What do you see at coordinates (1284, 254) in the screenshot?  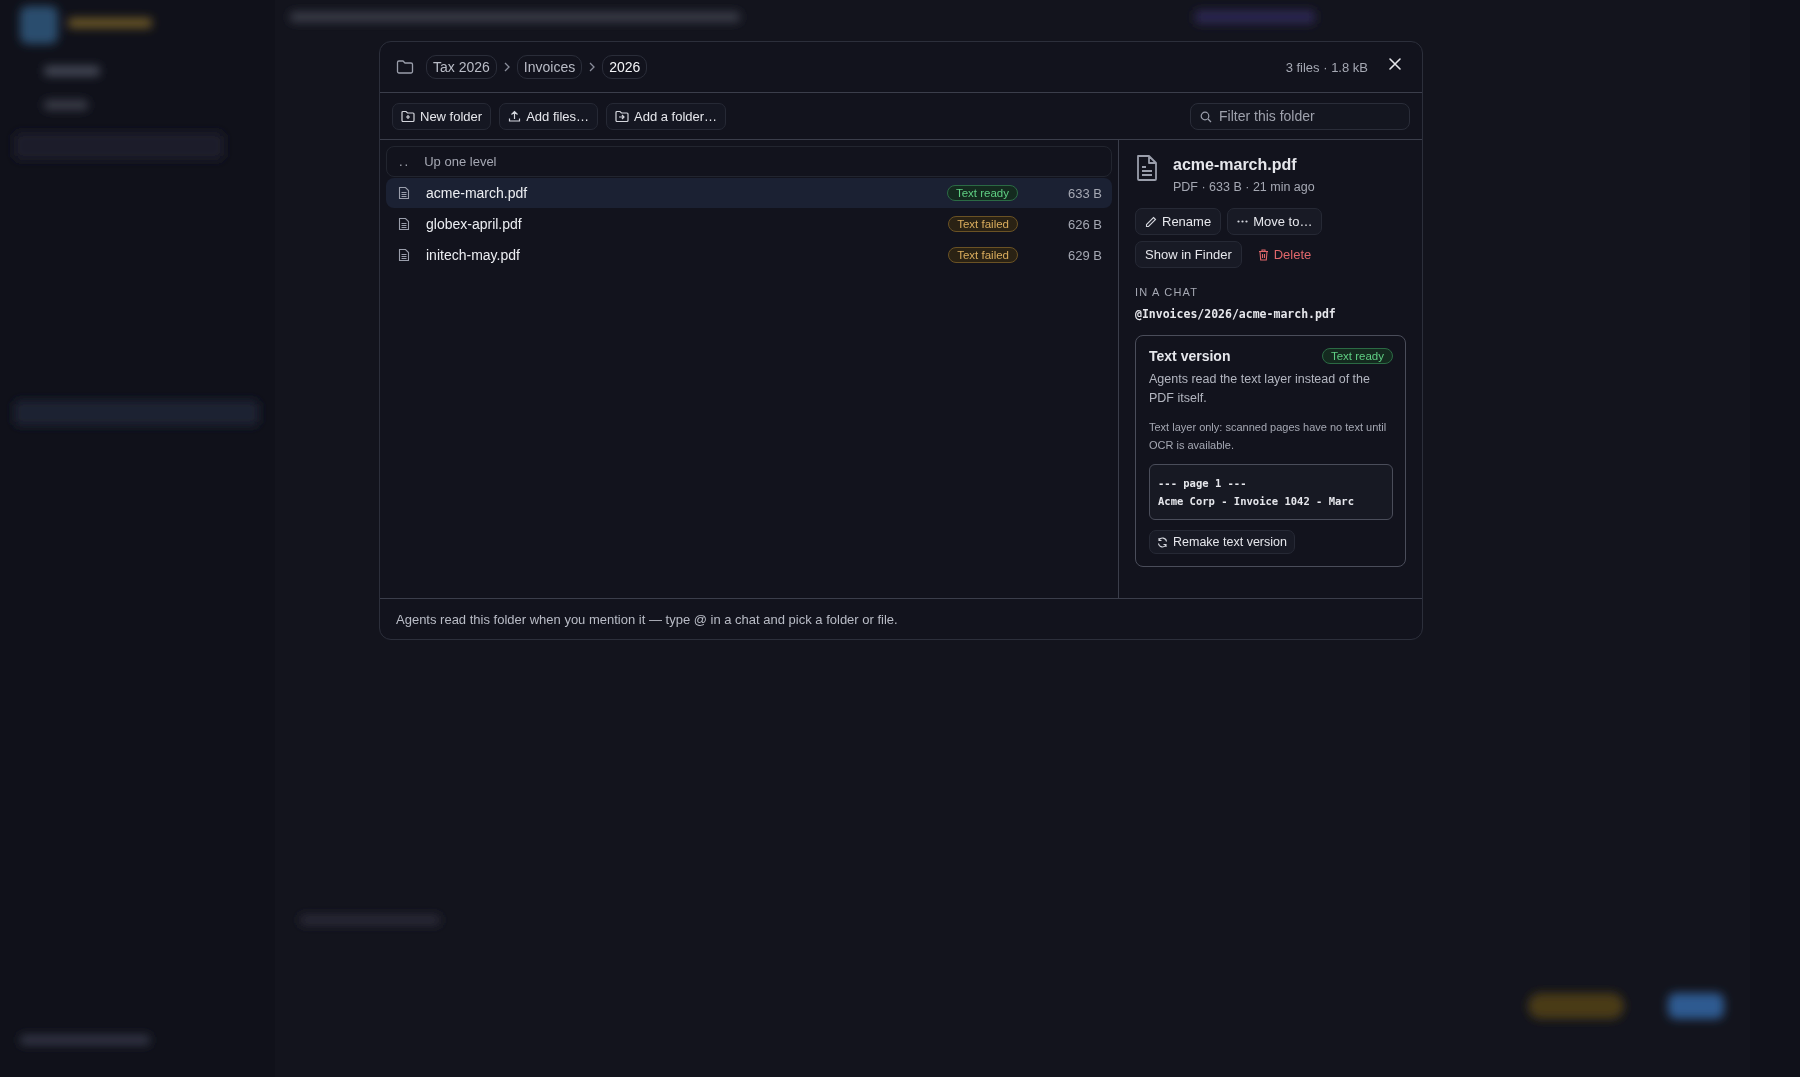 I see `delete-button: Delete` at bounding box center [1284, 254].